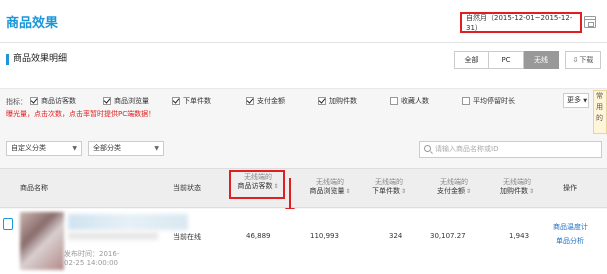  Describe the element at coordinates (427, 148) in the screenshot. I see `search-icon` at that location.